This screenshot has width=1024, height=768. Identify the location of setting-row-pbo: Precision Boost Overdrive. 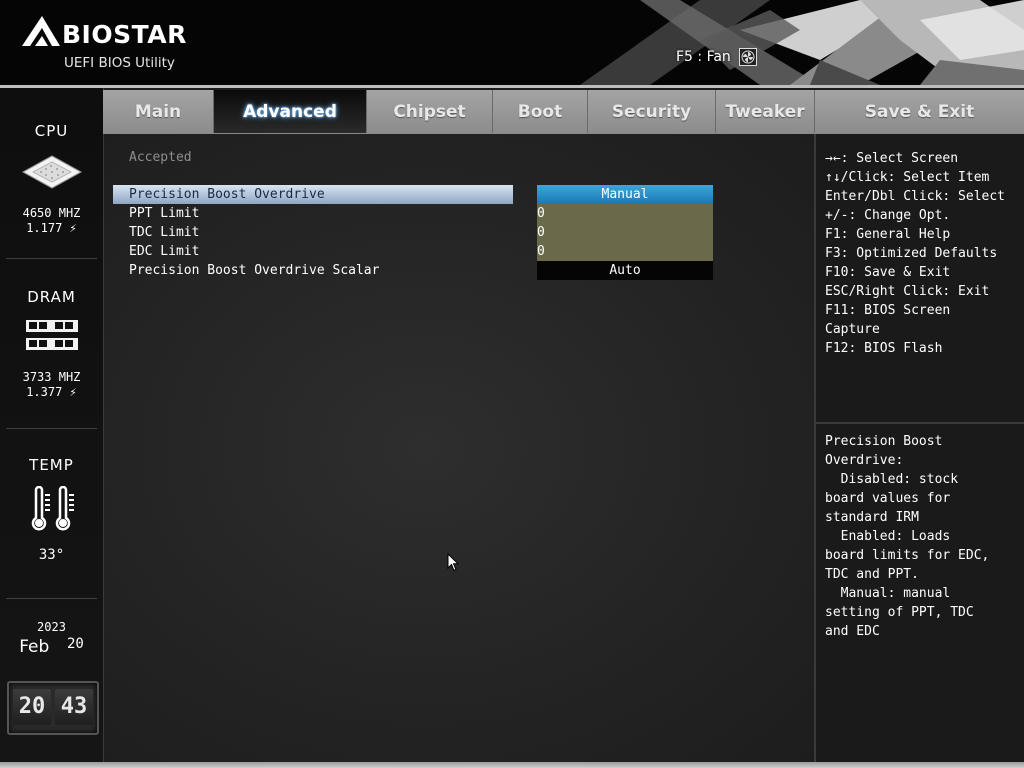
(313, 194).